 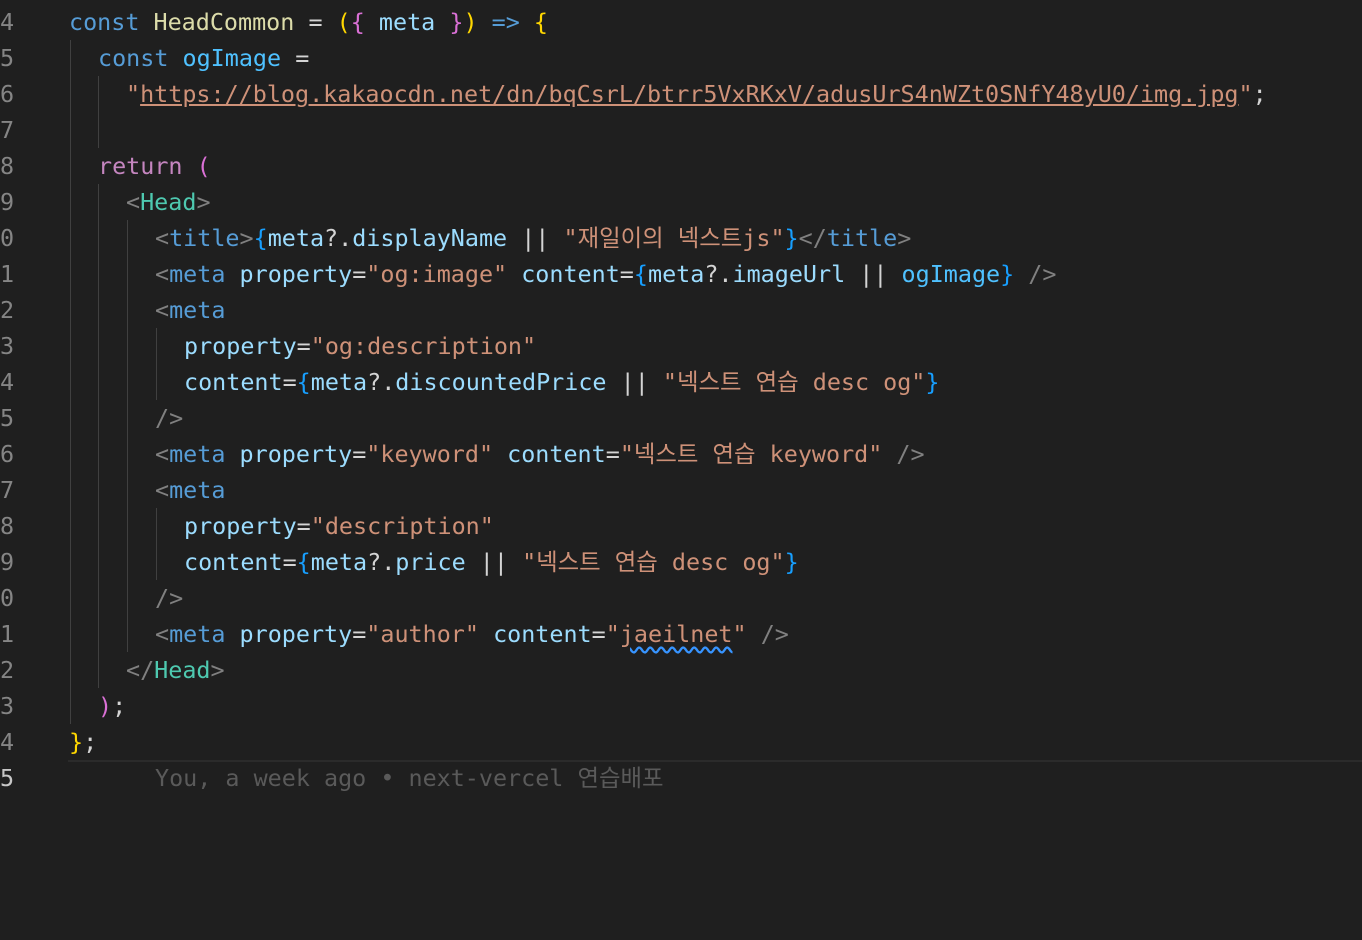 I want to click on code-line: 7, so click(x=681, y=130).